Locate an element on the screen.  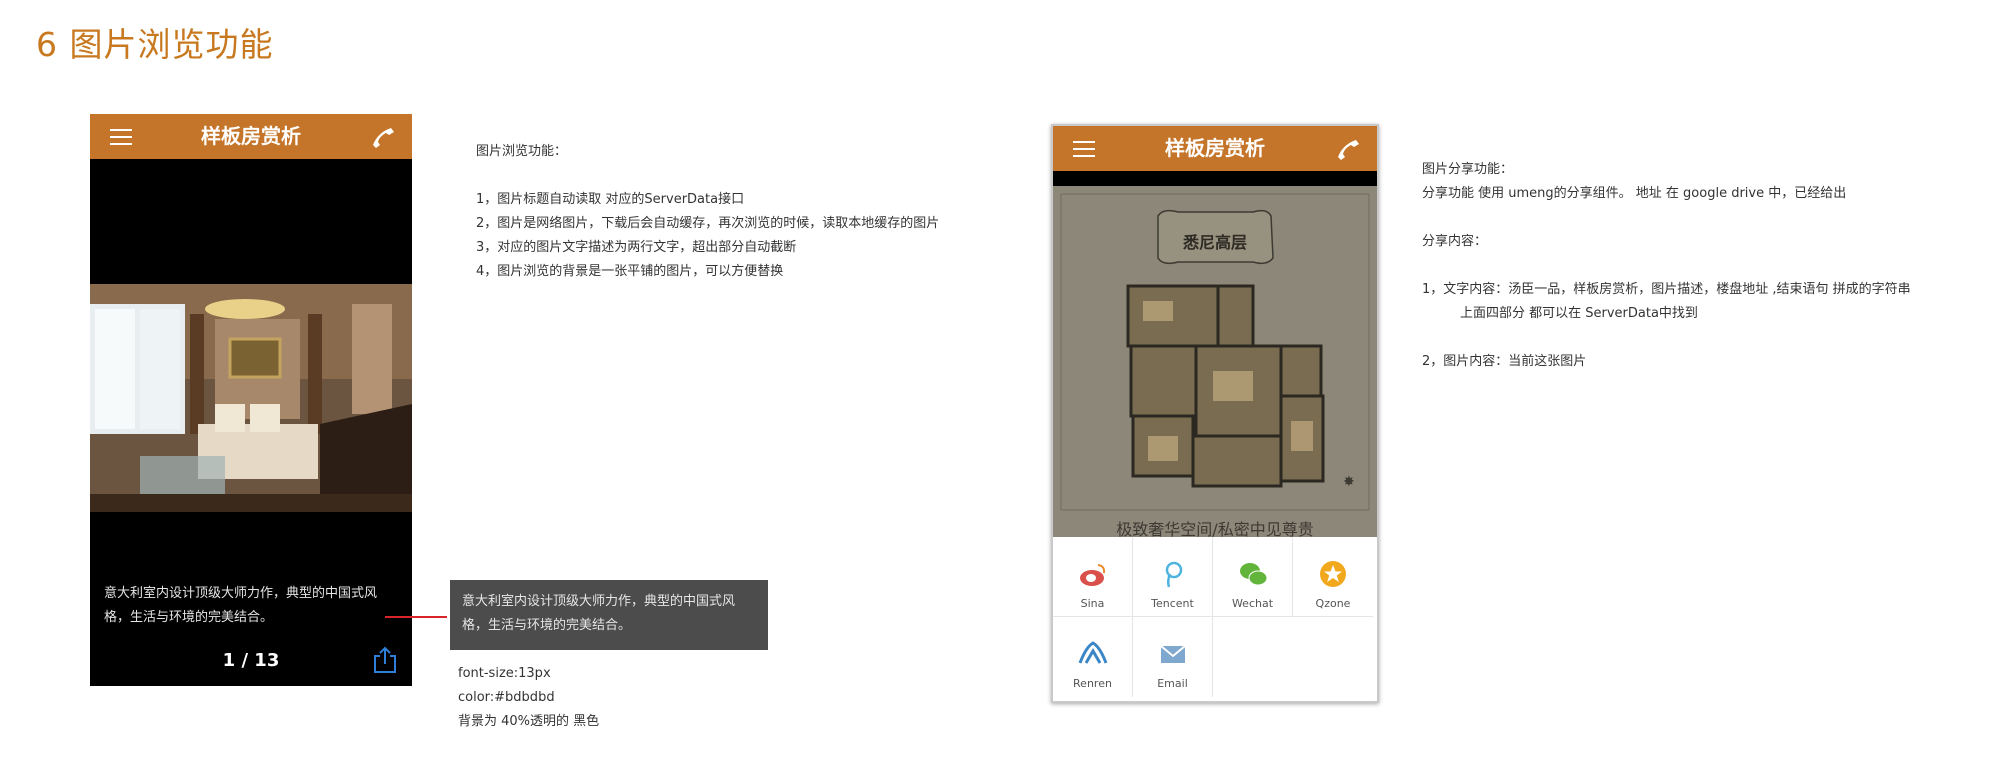
share-label: Sina is located at coordinates (1092, 603).